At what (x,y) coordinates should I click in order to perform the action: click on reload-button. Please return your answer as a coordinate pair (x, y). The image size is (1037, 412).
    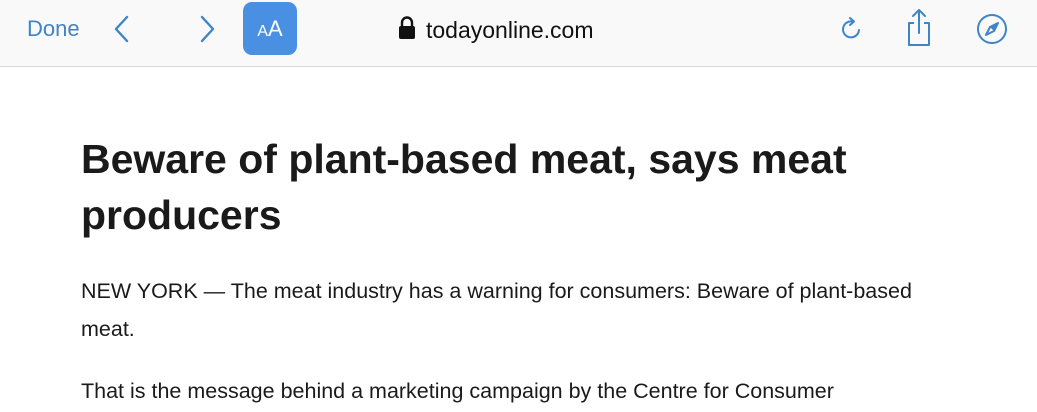
    Looking at the image, I should click on (852, 29).